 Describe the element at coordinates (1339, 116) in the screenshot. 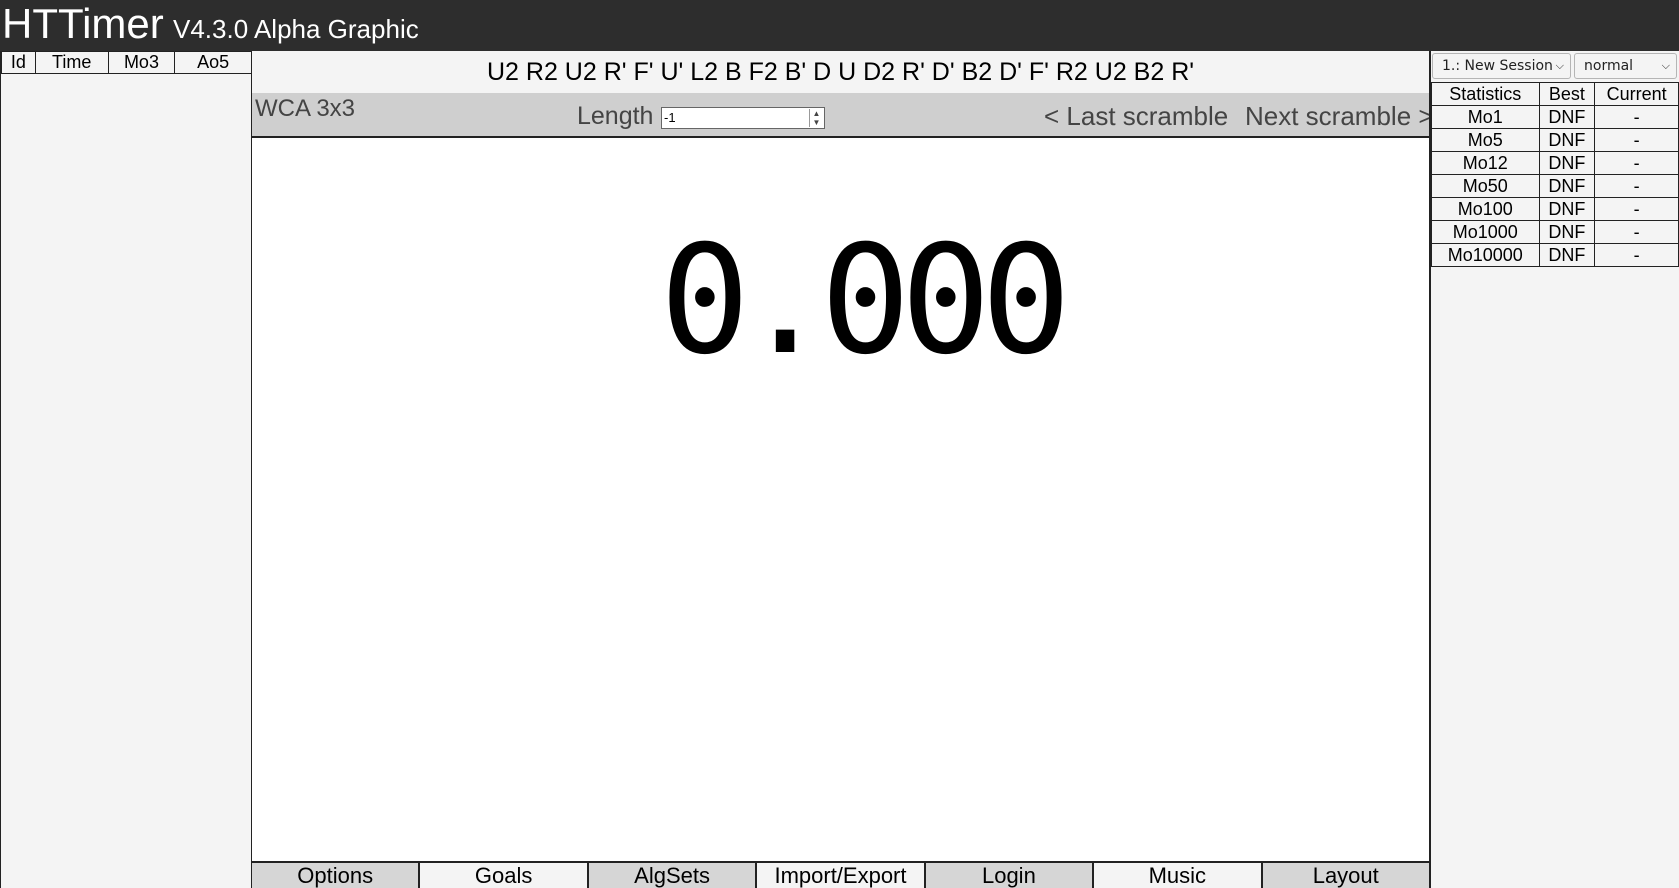

I see `next-scramble-button: Next scramble >` at that location.